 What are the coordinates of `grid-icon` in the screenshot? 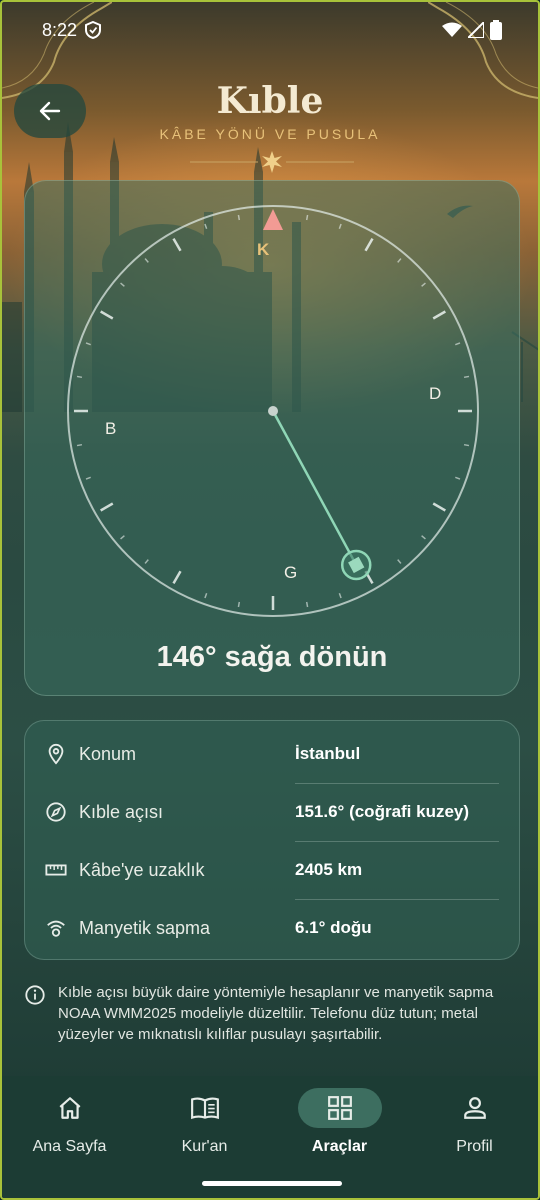 It's located at (339, 1108).